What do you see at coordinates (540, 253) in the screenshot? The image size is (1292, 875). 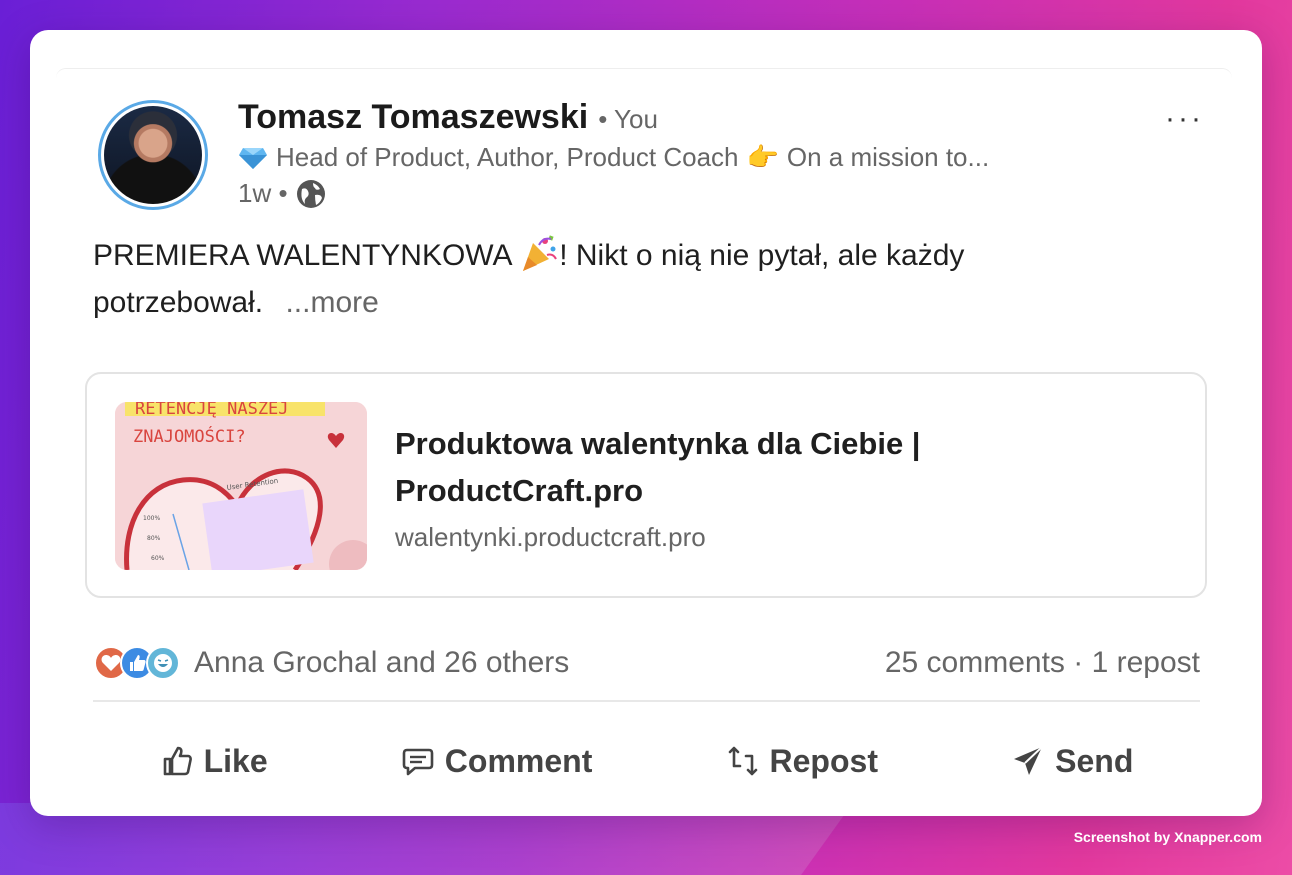 I see `party-popper-icon` at bounding box center [540, 253].